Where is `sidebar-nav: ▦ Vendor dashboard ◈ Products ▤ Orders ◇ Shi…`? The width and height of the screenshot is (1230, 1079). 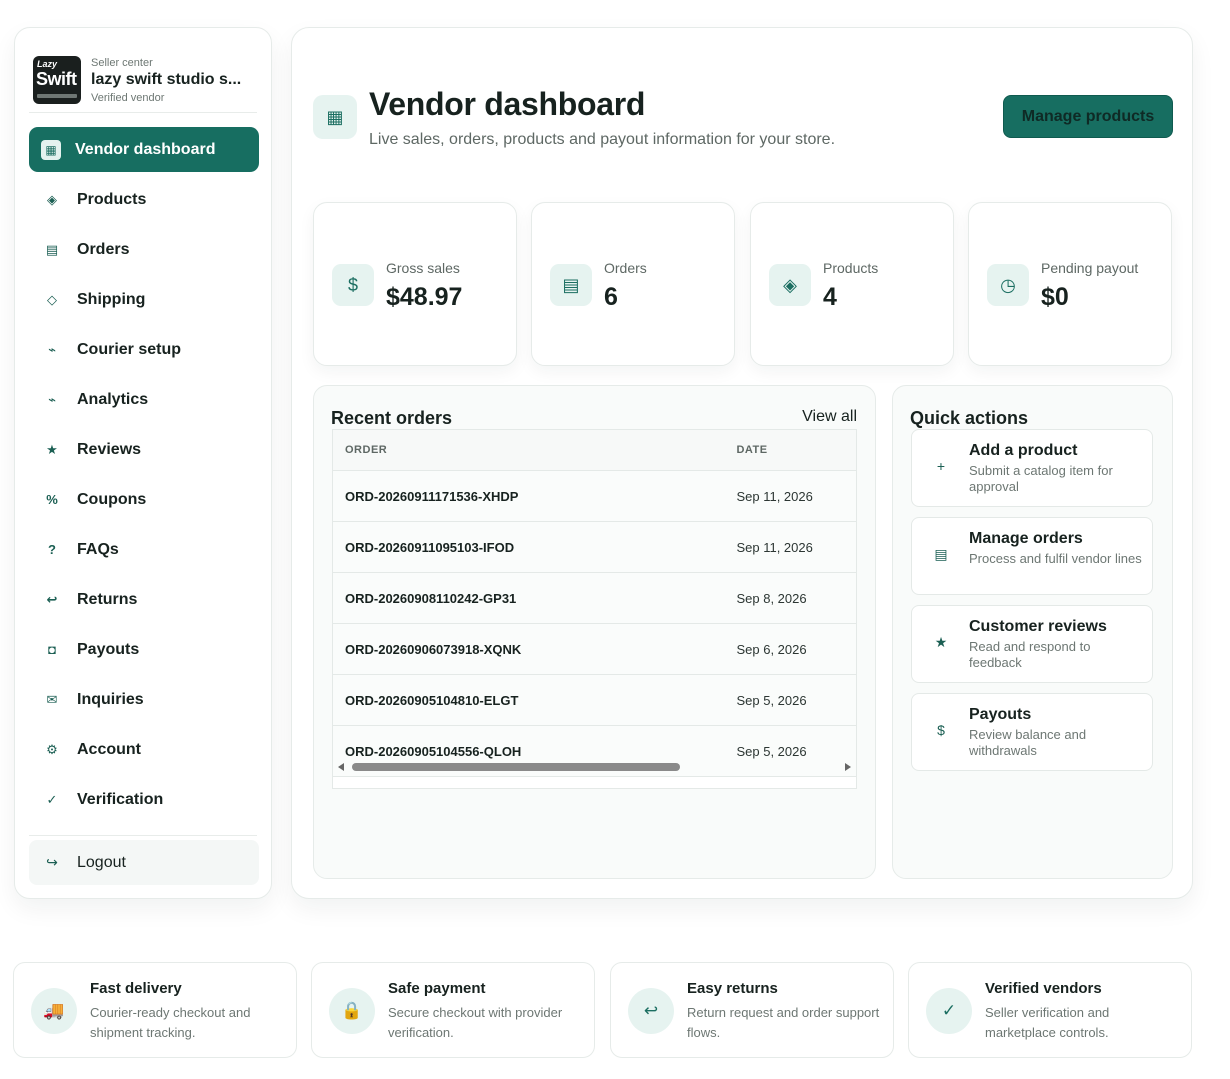 sidebar-nav: ▦ Vendor dashboard ◈ Products ▤ Orders ◇ Shi… is located at coordinates (144, 477).